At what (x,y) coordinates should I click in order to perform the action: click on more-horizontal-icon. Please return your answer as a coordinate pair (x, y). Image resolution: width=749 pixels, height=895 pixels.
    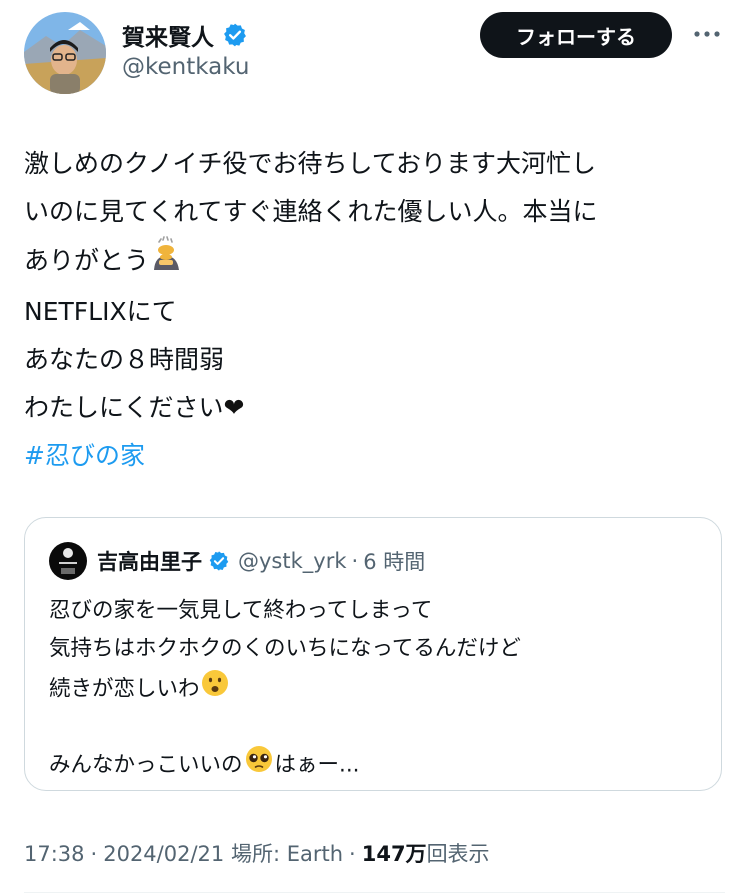
    Looking at the image, I should click on (707, 34).